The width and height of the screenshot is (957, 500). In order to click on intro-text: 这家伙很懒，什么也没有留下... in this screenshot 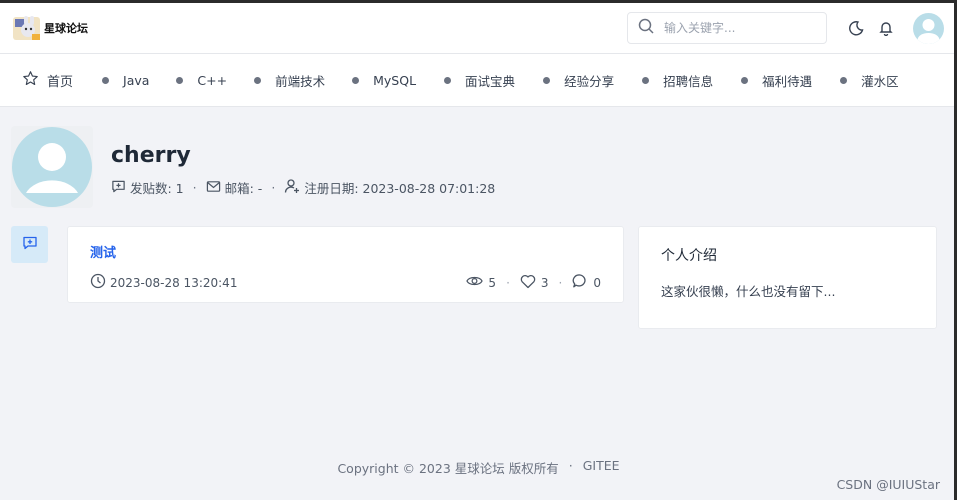, I will do `click(748, 291)`.